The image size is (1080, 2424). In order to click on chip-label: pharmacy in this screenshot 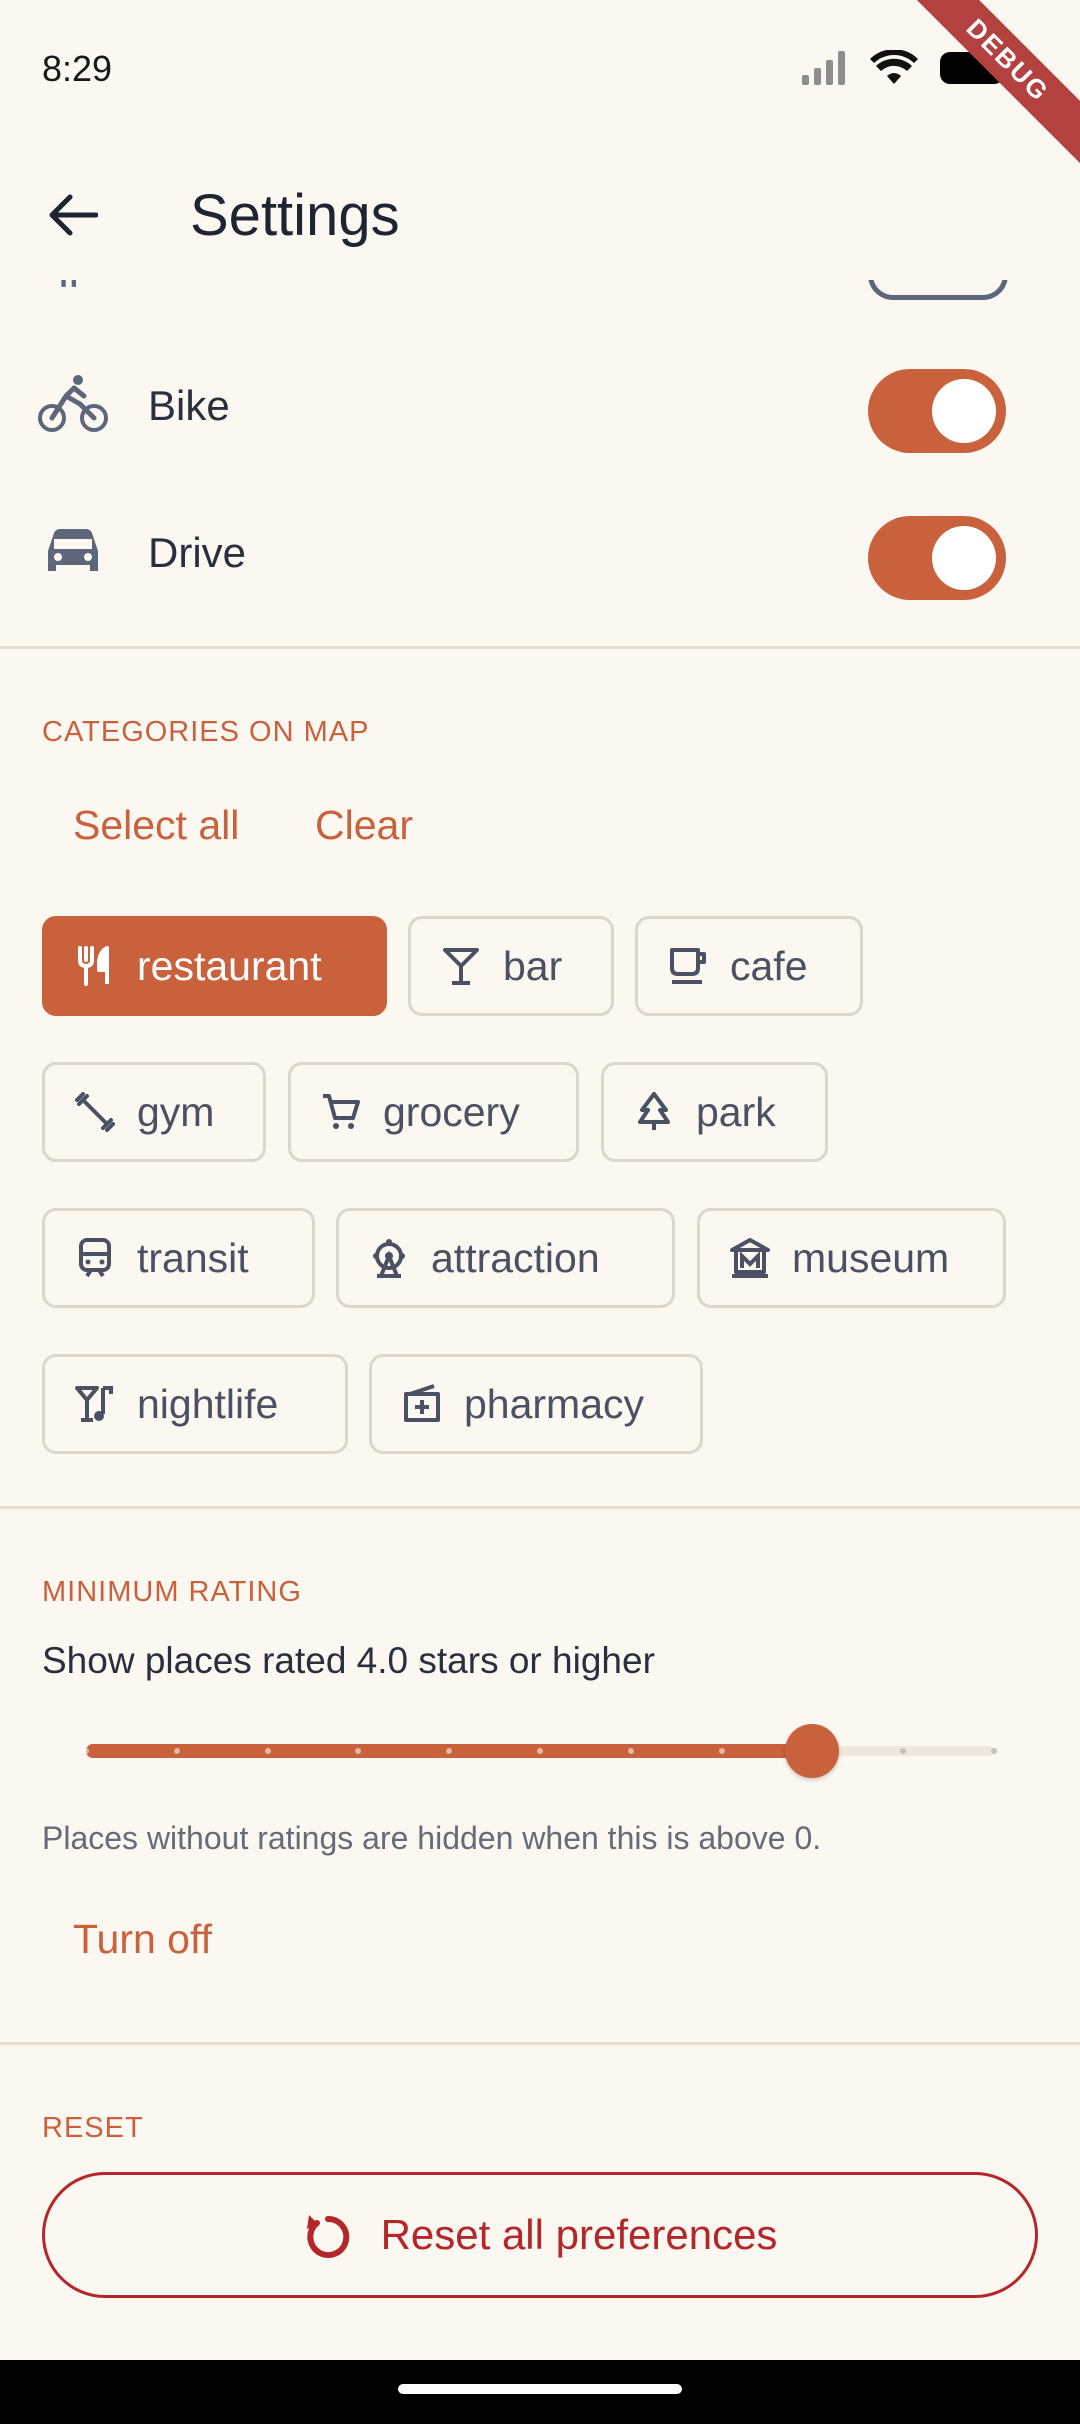, I will do `click(554, 1403)`.